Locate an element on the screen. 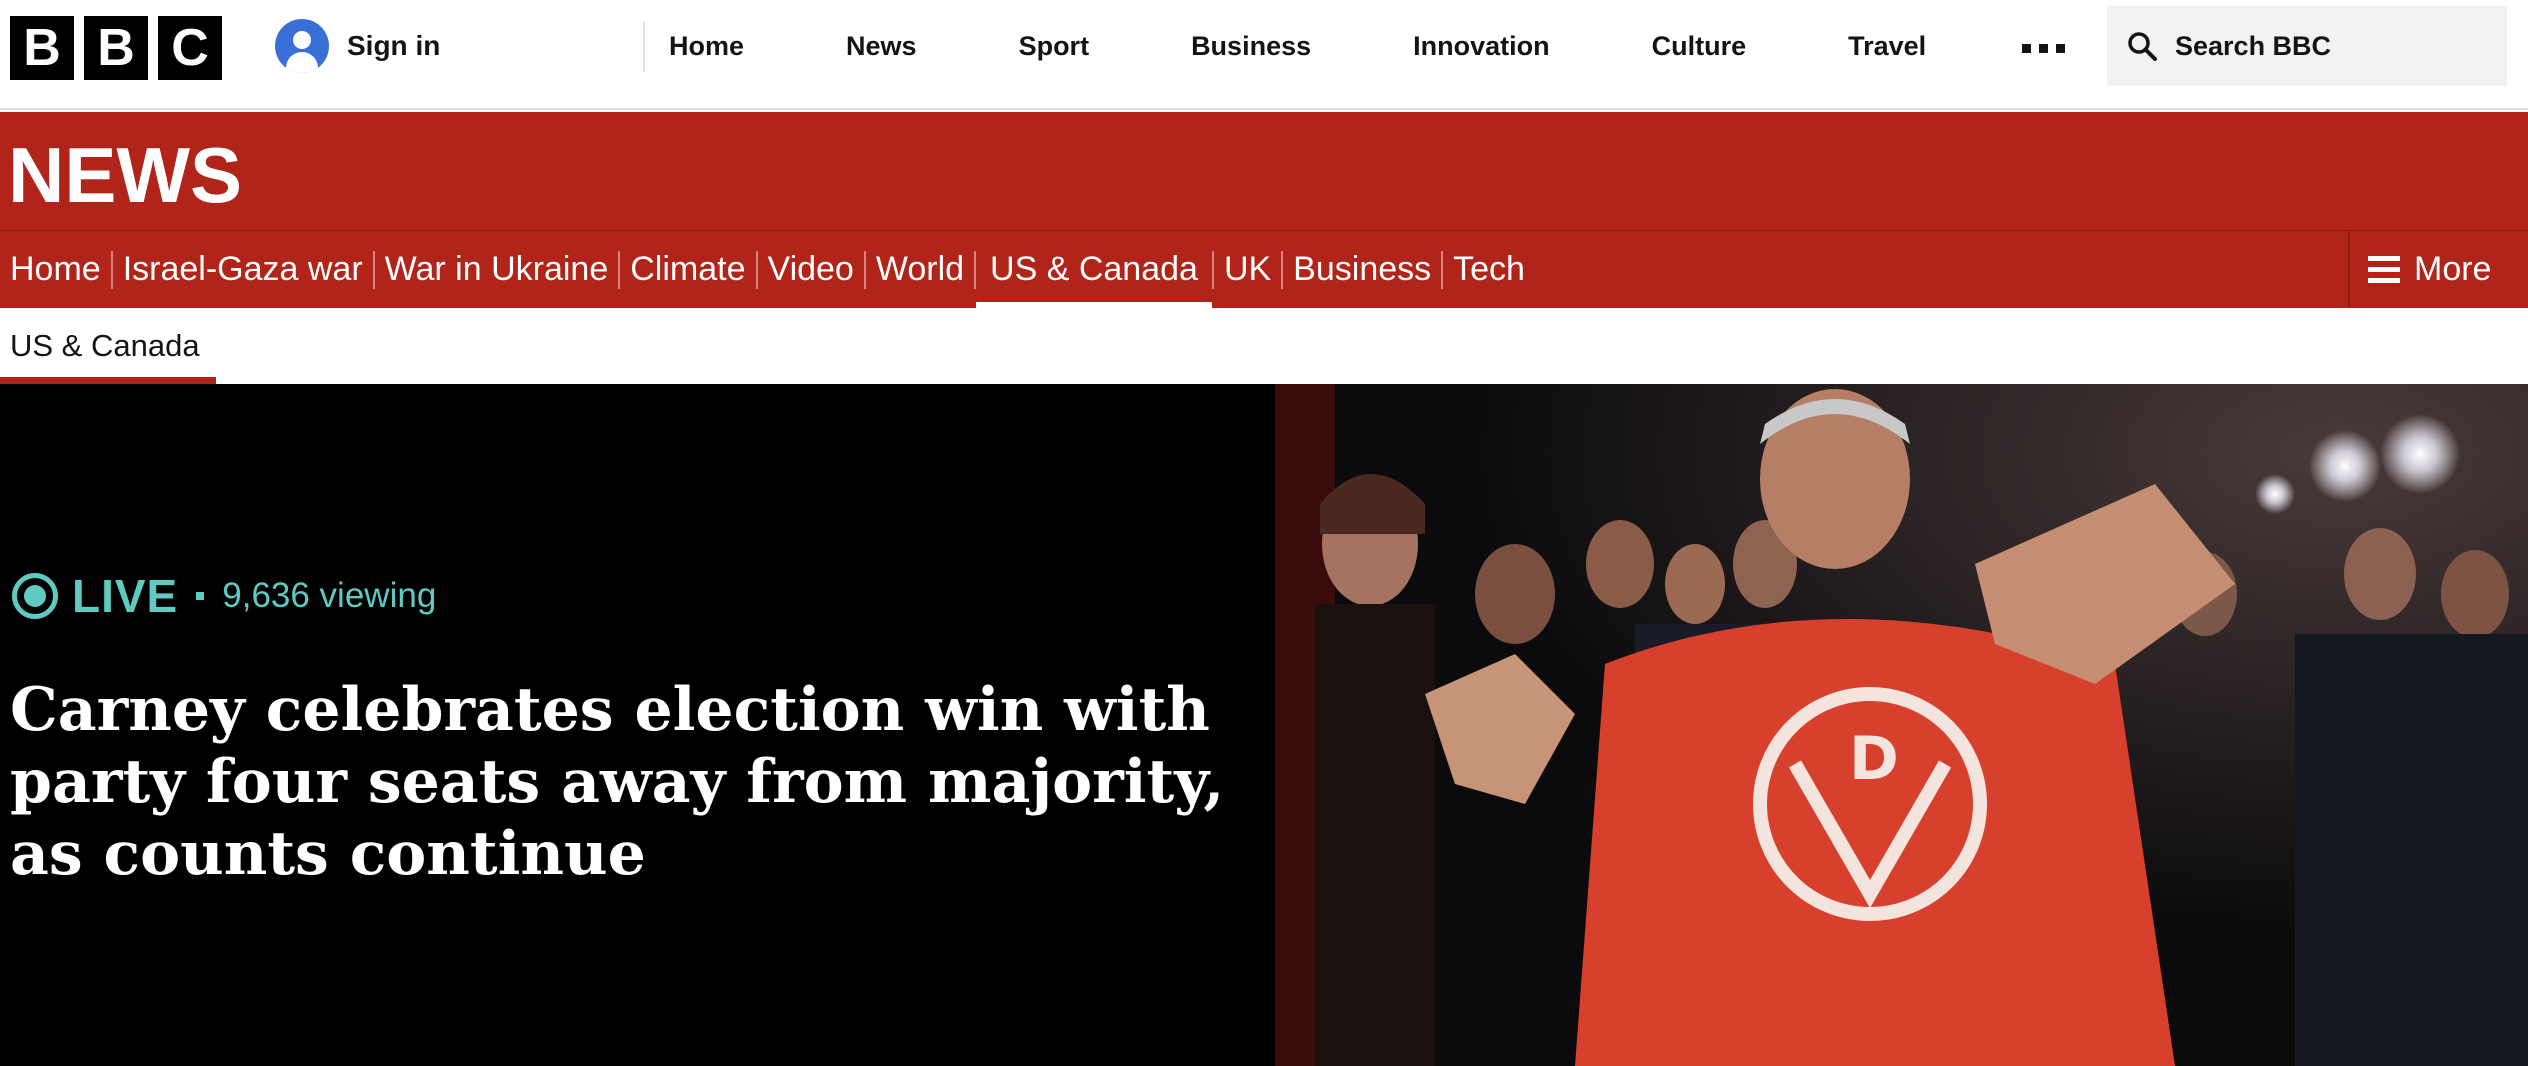  masthead-nav-innovation: Innovation is located at coordinates (1481, 46).